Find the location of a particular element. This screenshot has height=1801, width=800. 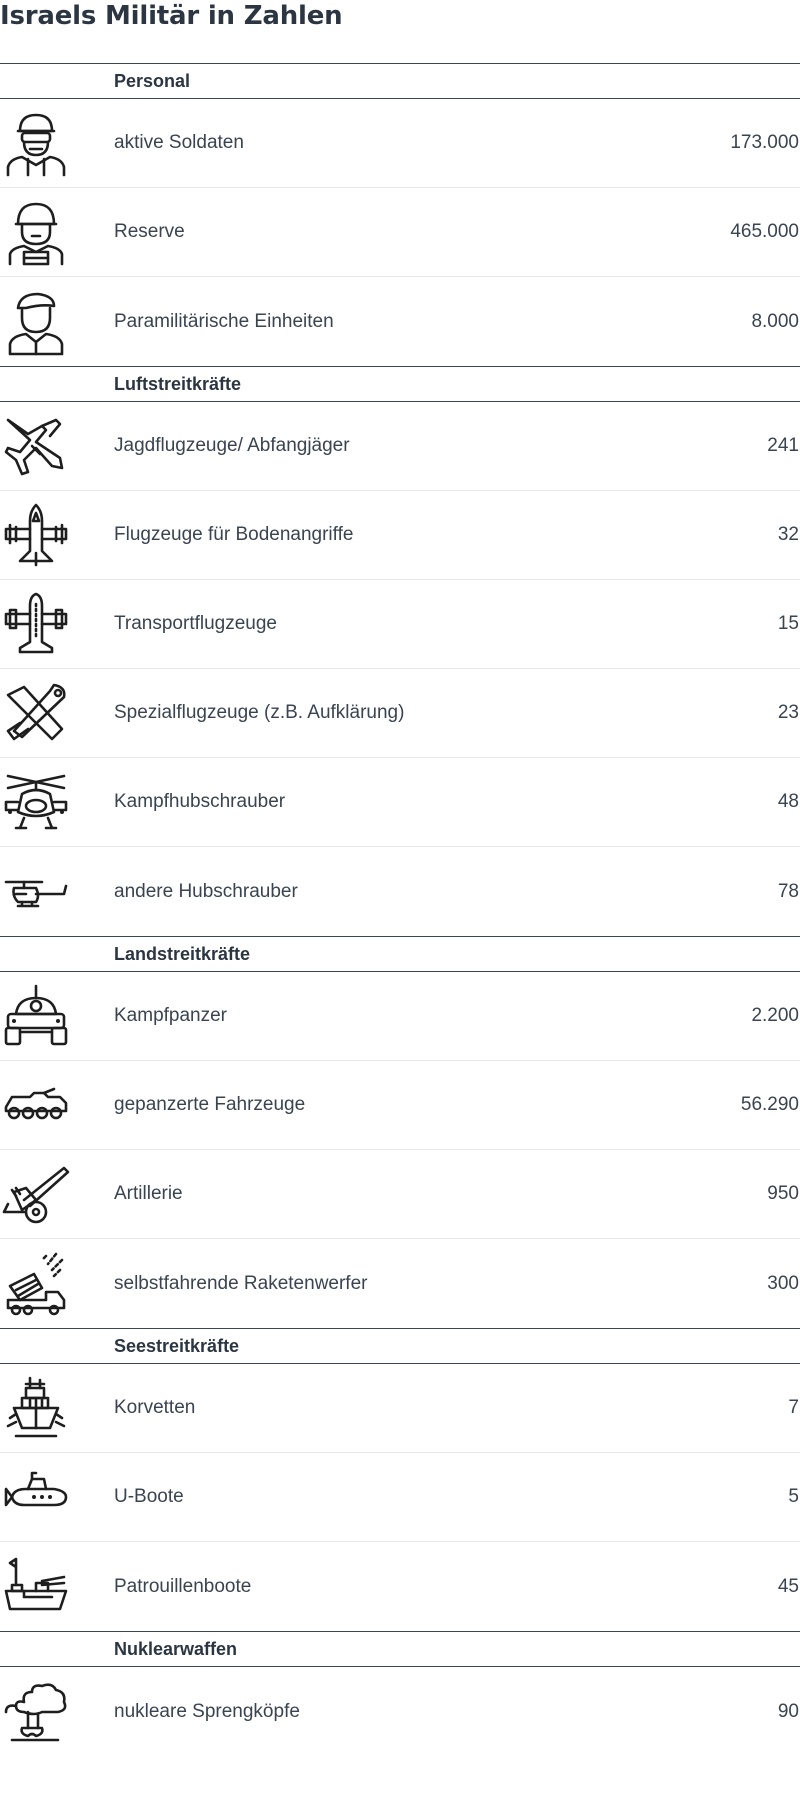

tank-icon is located at coordinates (36, 1016).